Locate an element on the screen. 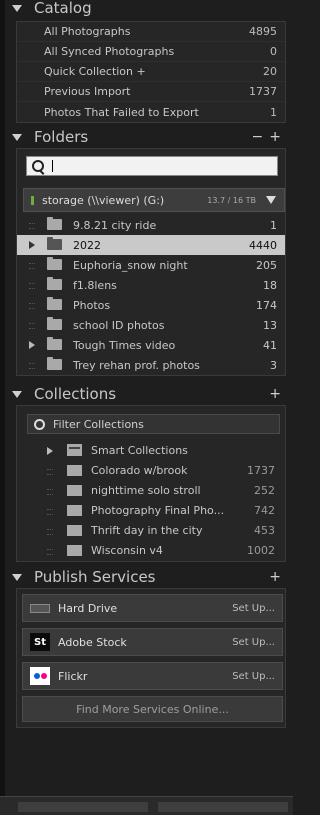 The width and height of the screenshot is (320, 815). left-edge-bar is located at coordinates (2, 407).